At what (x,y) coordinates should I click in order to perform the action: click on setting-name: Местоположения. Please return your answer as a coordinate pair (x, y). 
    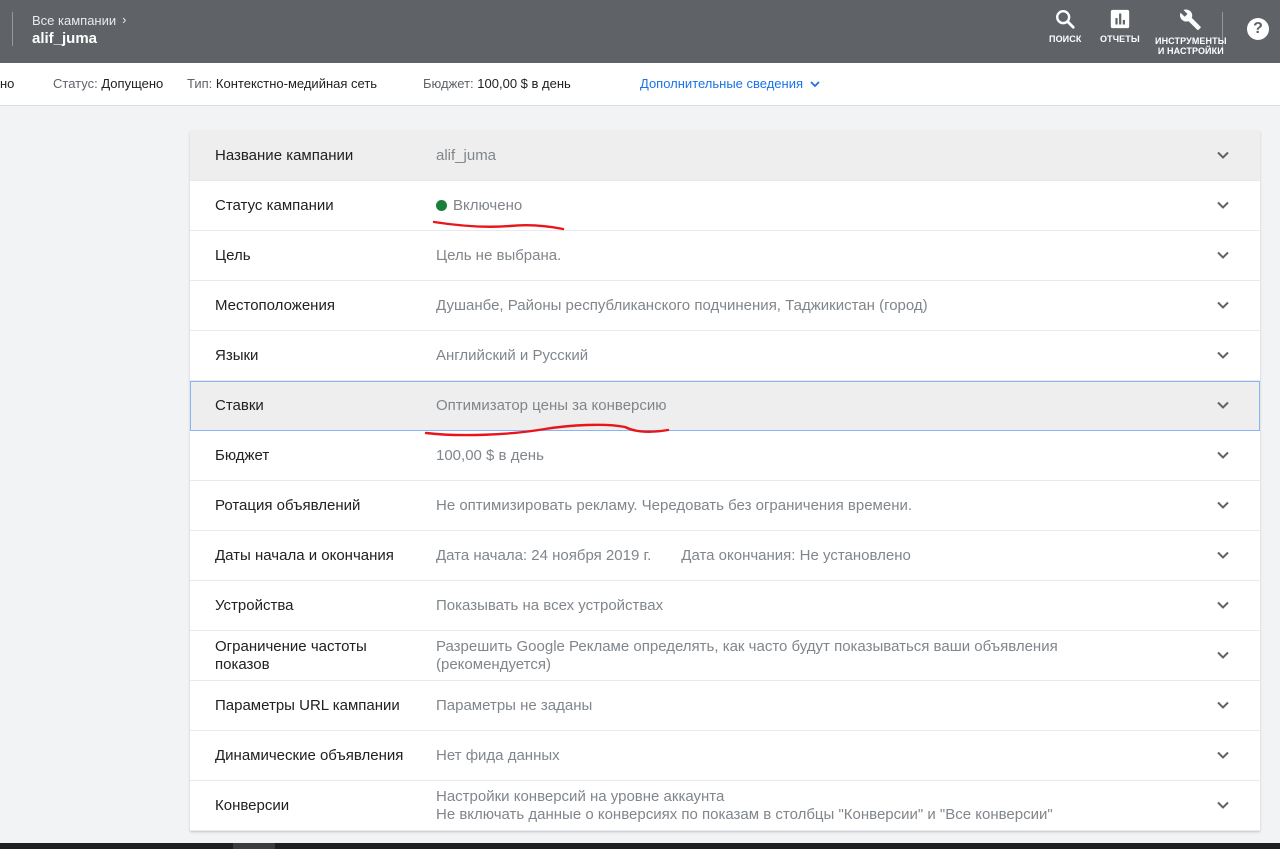
    Looking at the image, I should click on (275, 305).